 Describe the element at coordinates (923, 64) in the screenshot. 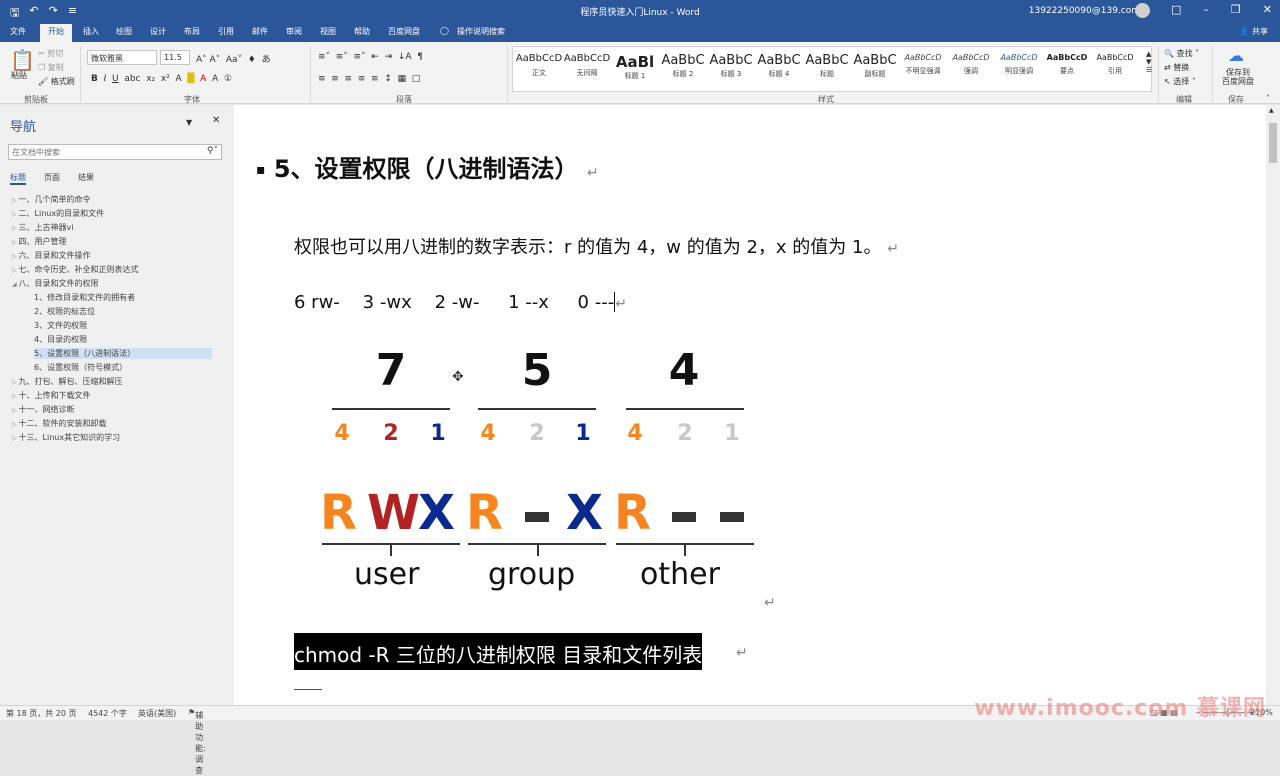

I see `style-subtle-emphasis: AaBbCcD 不明显强调` at that location.